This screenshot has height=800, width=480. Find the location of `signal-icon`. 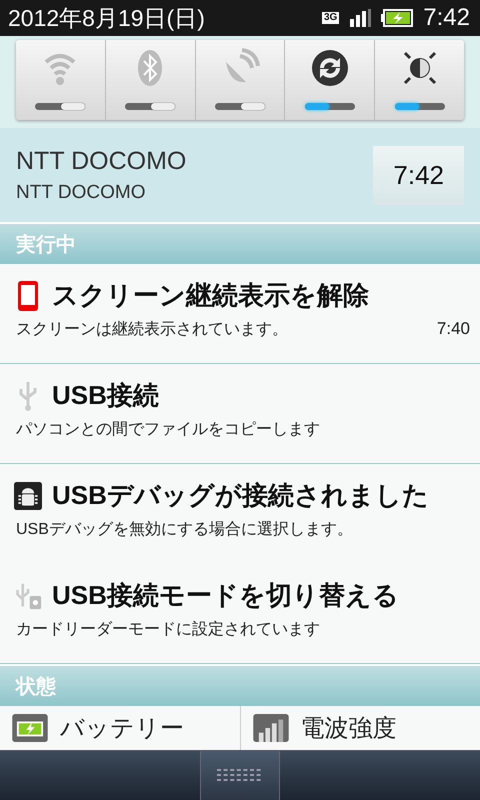

signal-icon is located at coordinates (360, 18).